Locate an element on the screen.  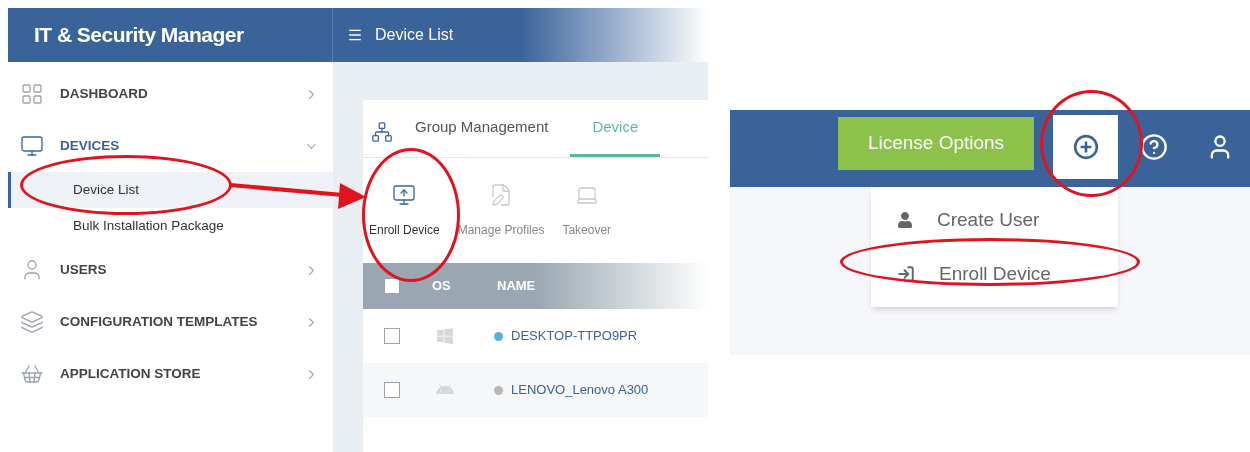
tree-icon is located at coordinates (382, 132).